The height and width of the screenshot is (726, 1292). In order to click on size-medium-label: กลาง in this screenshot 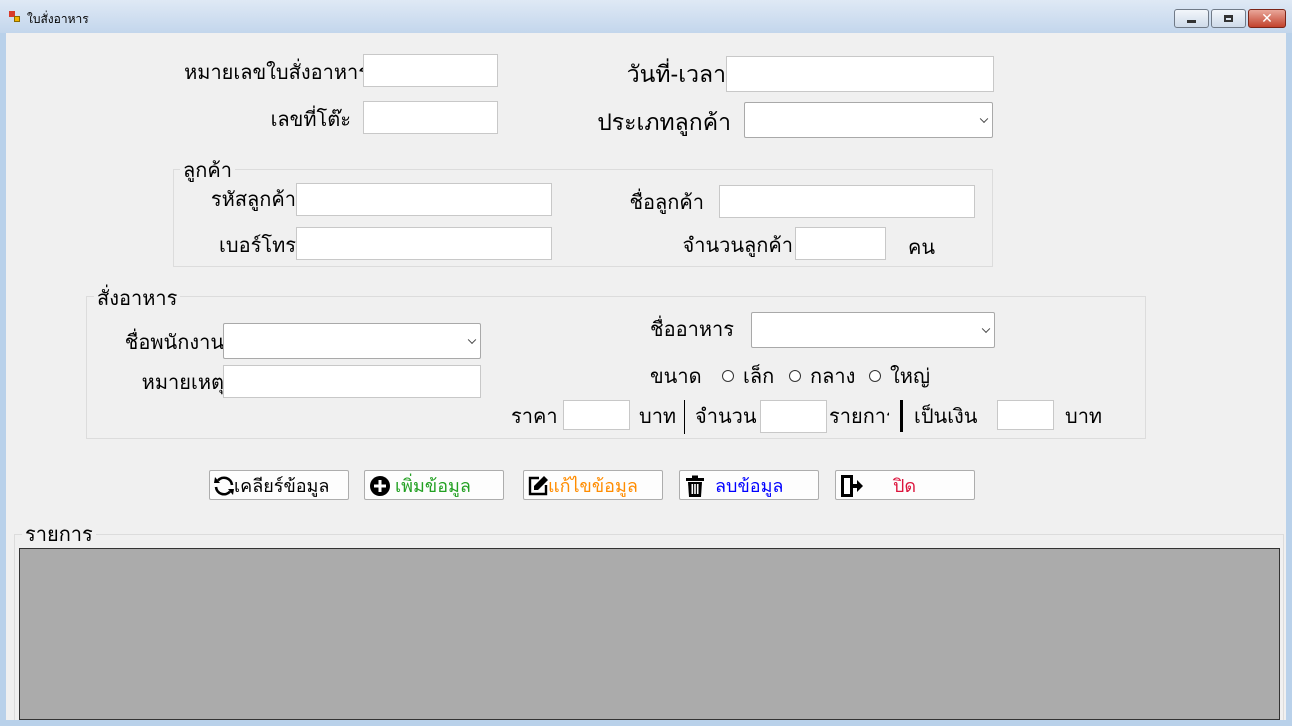, I will do `click(833, 377)`.